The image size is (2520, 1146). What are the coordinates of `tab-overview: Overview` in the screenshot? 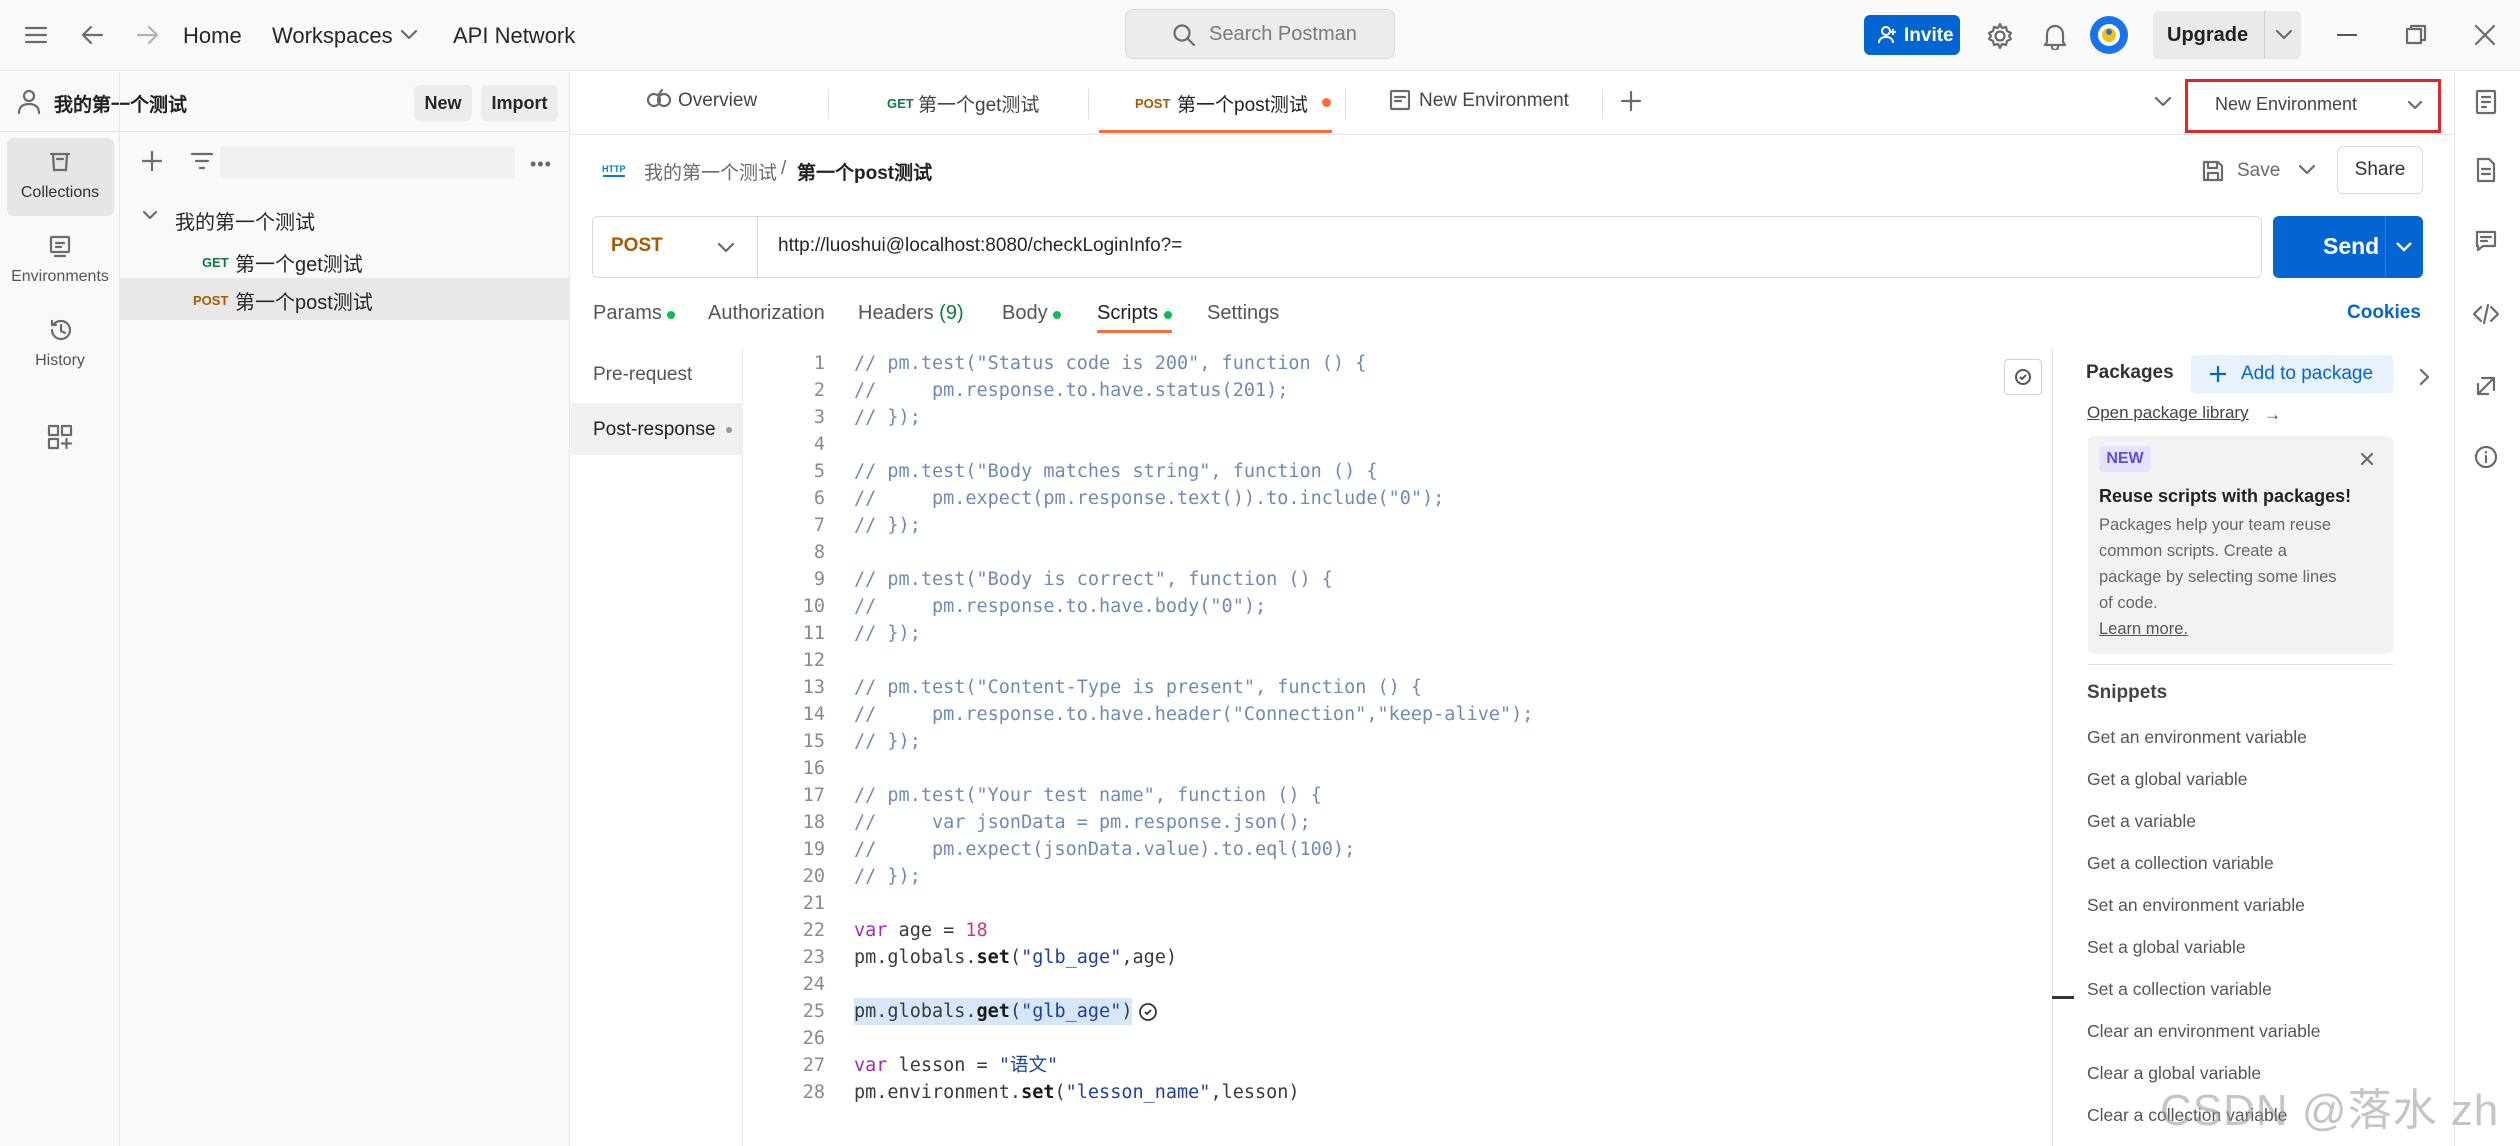 It's located at (717, 101).